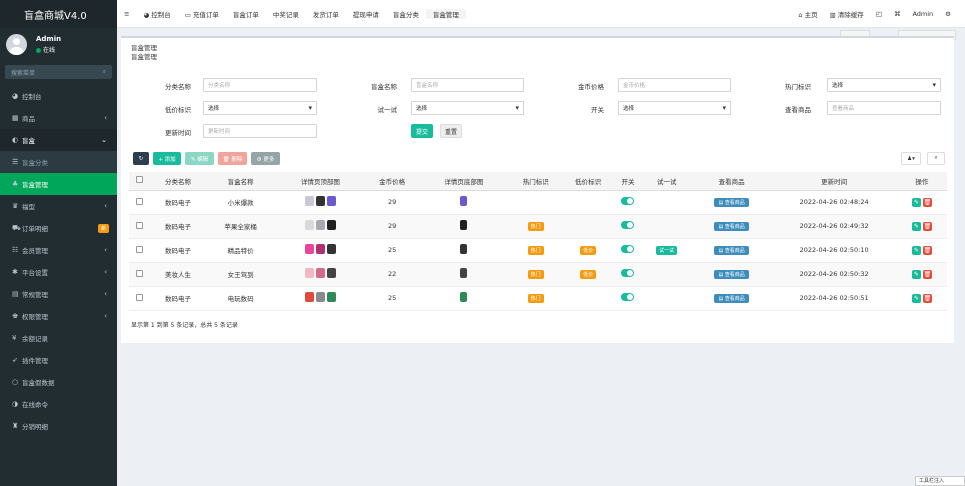  Describe the element at coordinates (406, 14) in the screenshot. I see `top-tab: 盲盒分类` at that location.